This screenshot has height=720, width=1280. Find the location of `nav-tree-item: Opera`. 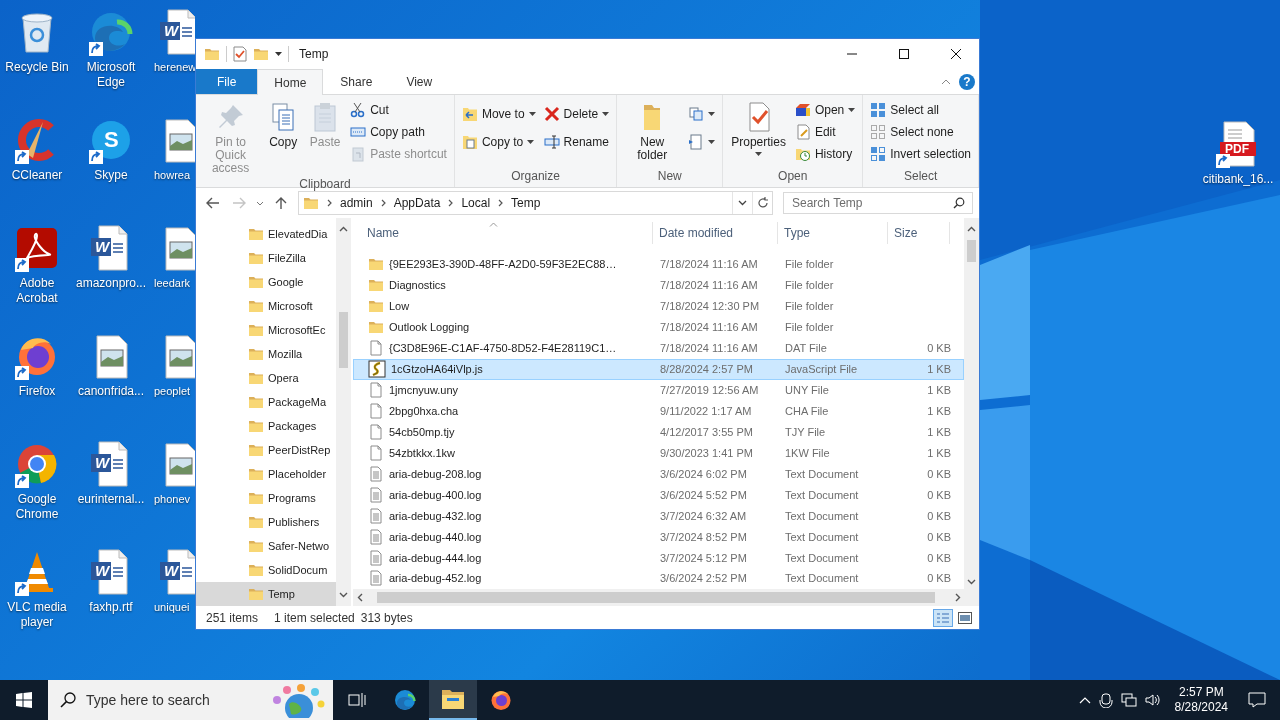

nav-tree-item: Opera is located at coordinates (266, 378).